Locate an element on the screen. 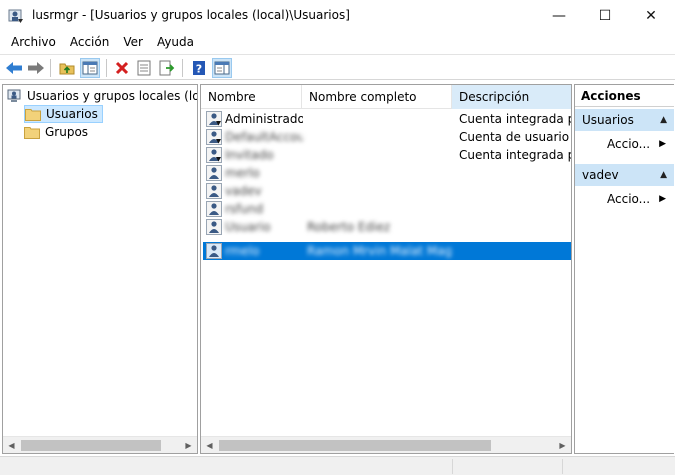 The height and width of the screenshot is (475, 675). close-button: ✕ is located at coordinates (651, 16).